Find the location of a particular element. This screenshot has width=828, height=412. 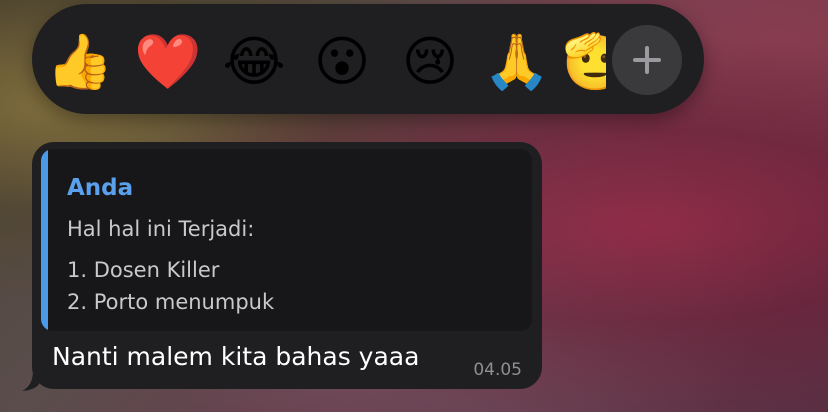

folded-hands-reaction: 🙏 is located at coordinates (516, 62).